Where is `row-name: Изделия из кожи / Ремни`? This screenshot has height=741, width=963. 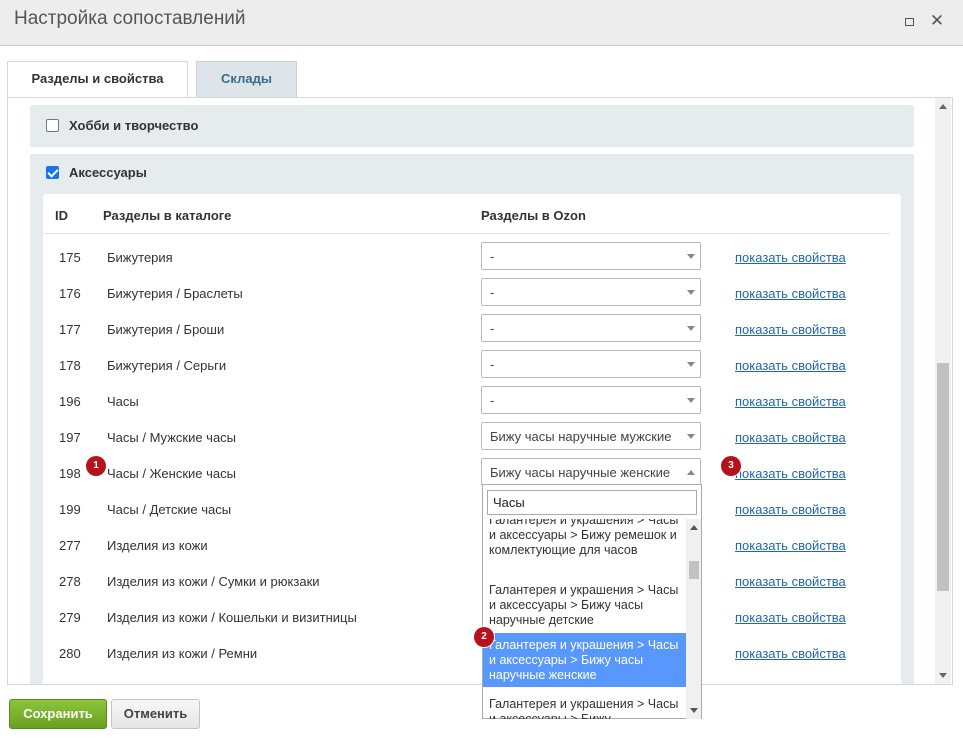
row-name: Изделия из кожи / Ремни is located at coordinates (182, 653).